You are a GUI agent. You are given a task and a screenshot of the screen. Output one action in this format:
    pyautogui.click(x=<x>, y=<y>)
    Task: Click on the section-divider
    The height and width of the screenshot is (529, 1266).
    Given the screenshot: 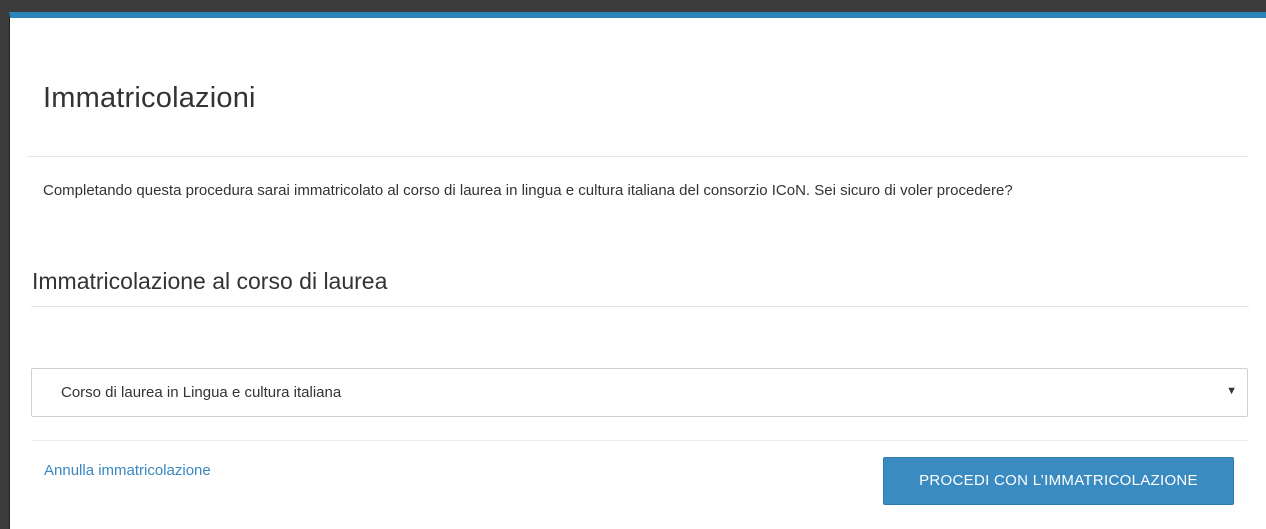 What is the action you would take?
    pyautogui.click(x=640, y=306)
    